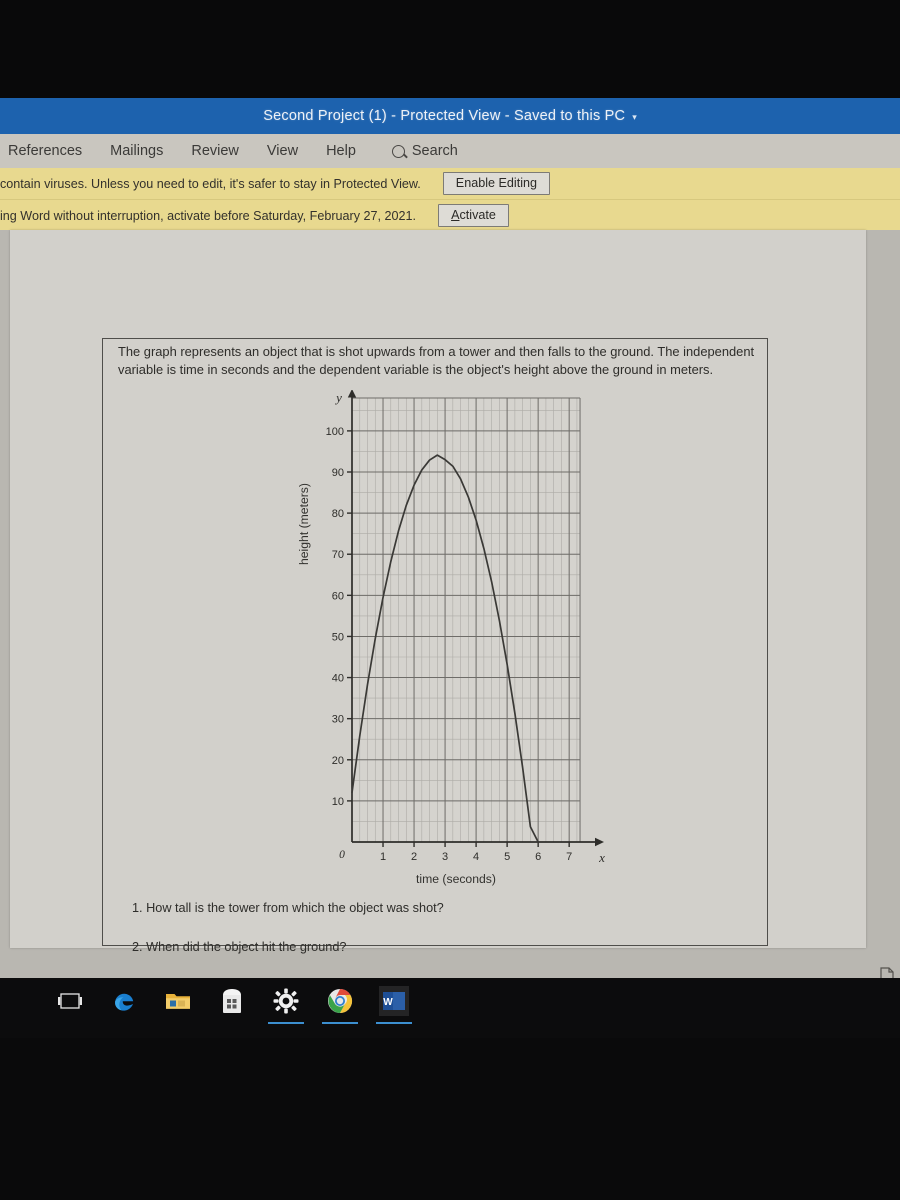 This screenshot has height=1200, width=900. I want to click on svg-text: 1, so click(383, 857).